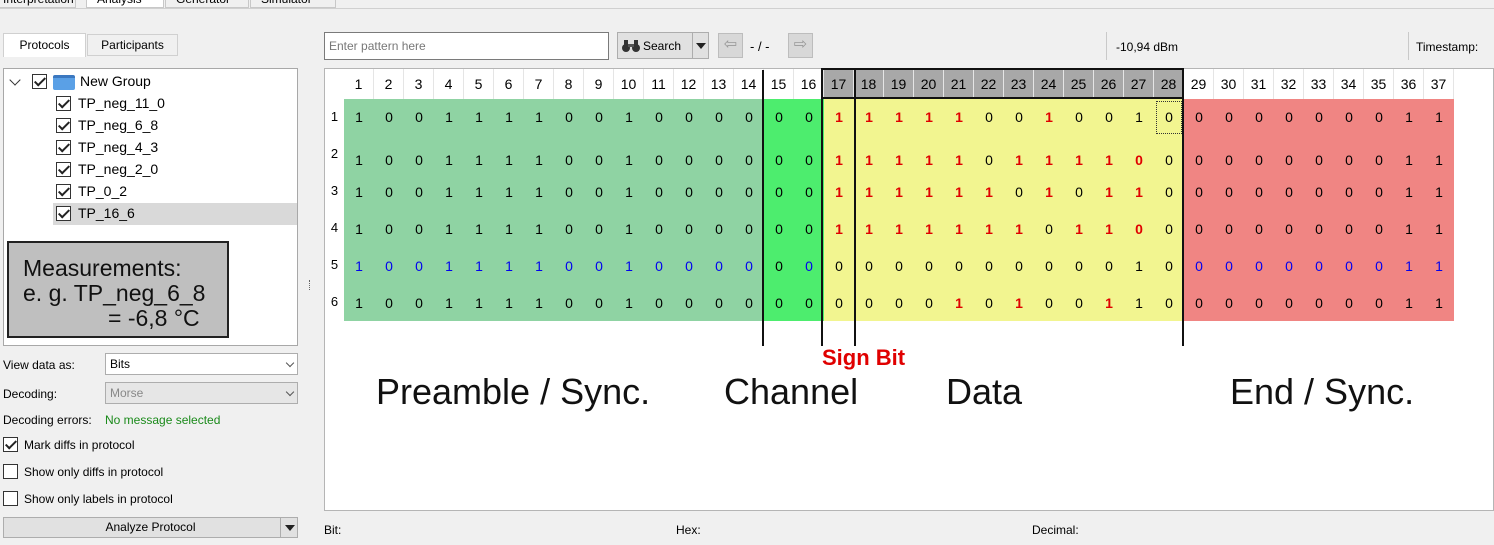 The width and height of the screenshot is (1494, 545). What do you see at coordinates (466, 46) in the screenshot?
I see `search-pattern-input: Enter pattern here` at bounding box center [466, 46].